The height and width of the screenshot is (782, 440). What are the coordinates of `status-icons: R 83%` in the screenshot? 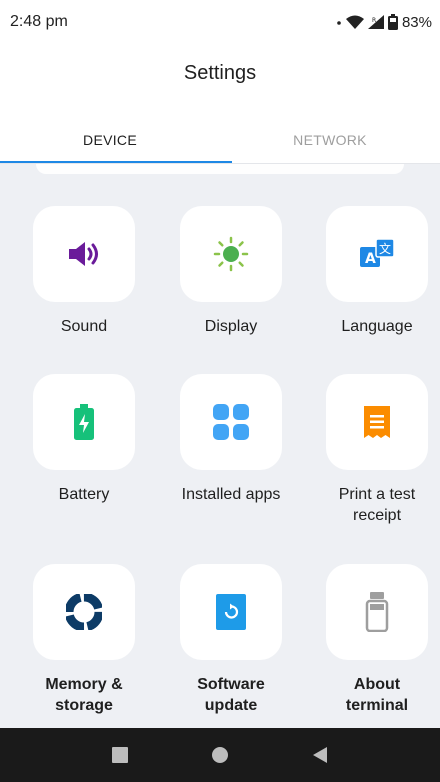 It's located at (384, 22).